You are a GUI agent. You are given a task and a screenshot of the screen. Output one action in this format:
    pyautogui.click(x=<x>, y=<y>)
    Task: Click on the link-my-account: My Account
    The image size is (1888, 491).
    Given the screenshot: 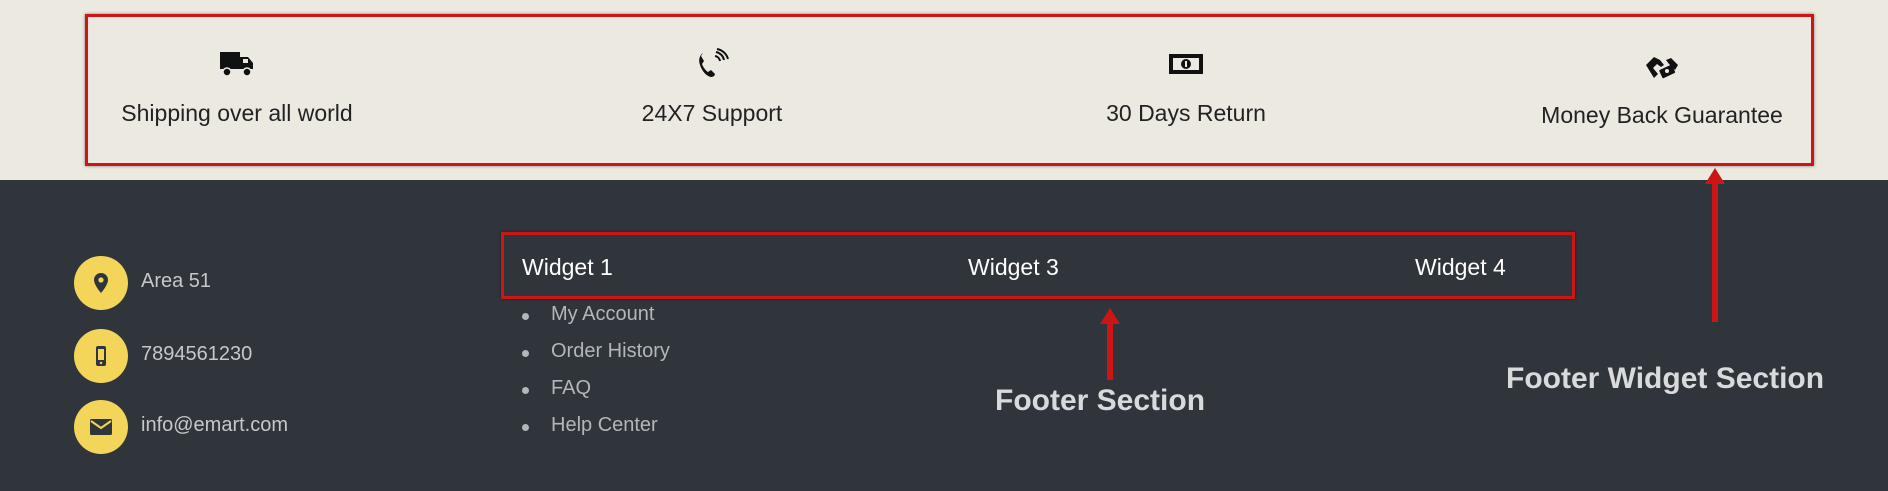 What is the action you would take?
    pyautogui.click(x=596, y=321)
    